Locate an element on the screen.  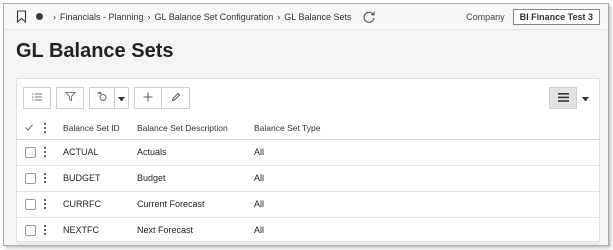
navigate-icon is located at coordinates (102, 98).